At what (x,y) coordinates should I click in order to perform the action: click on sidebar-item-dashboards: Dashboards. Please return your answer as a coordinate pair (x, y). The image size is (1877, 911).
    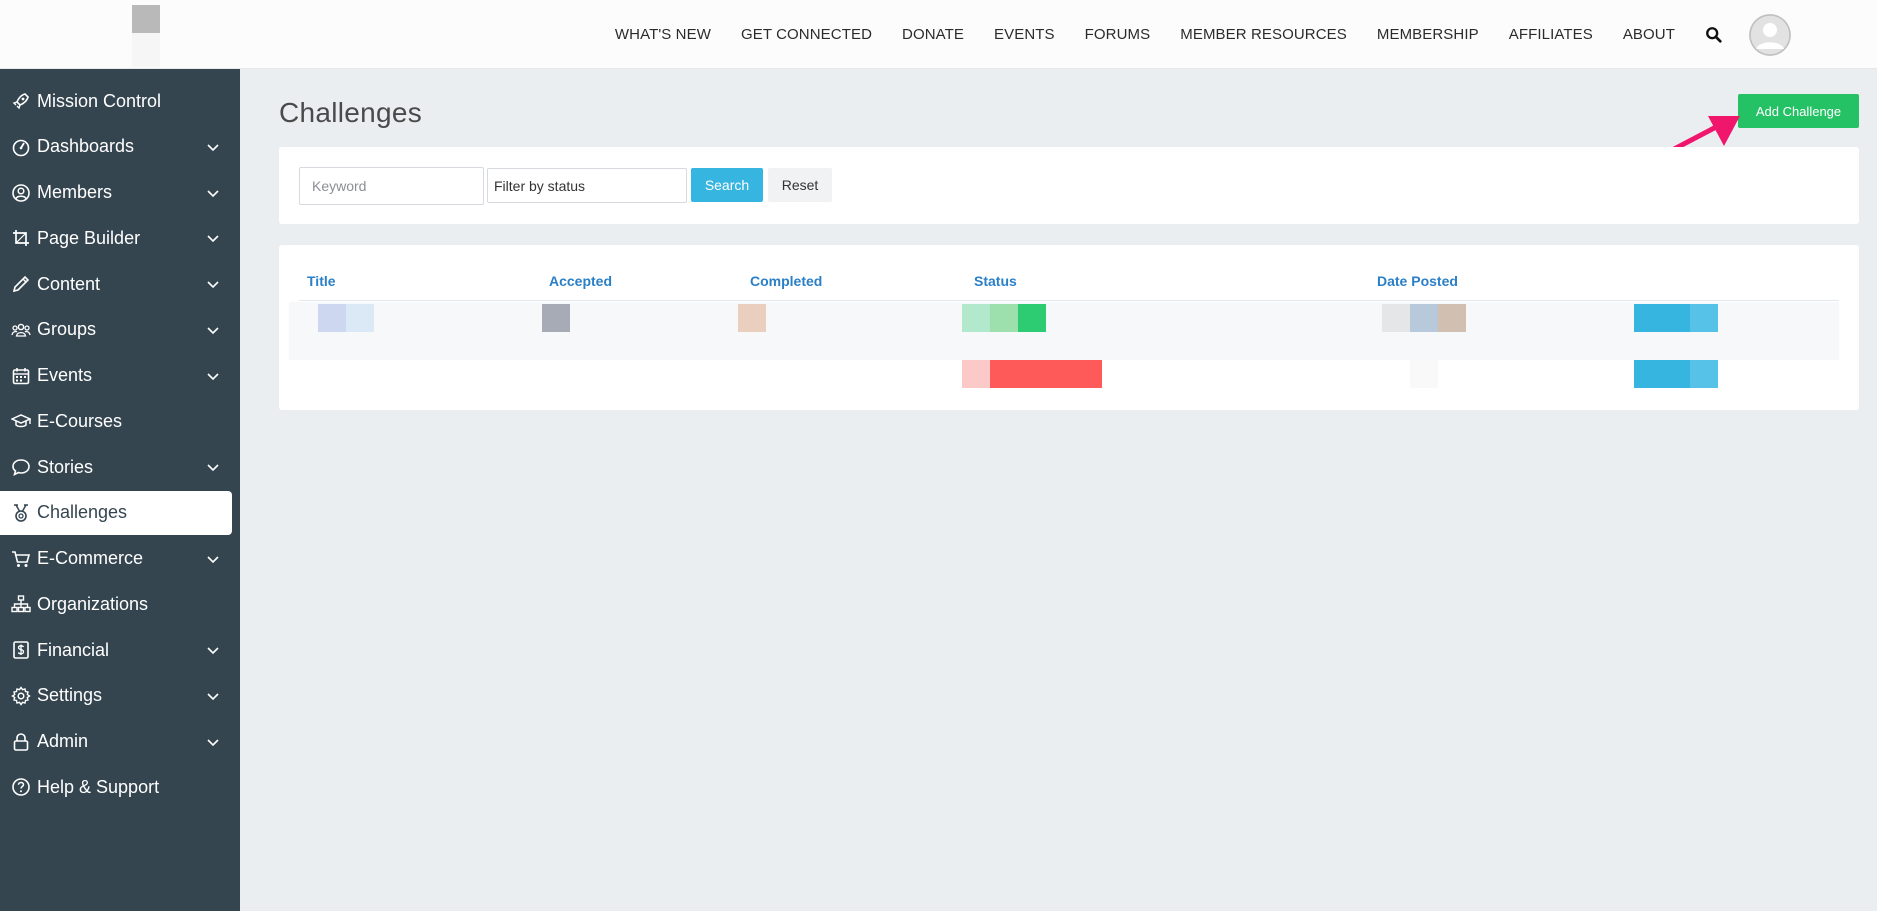
    Looking at the image, I should click on (116, 147).